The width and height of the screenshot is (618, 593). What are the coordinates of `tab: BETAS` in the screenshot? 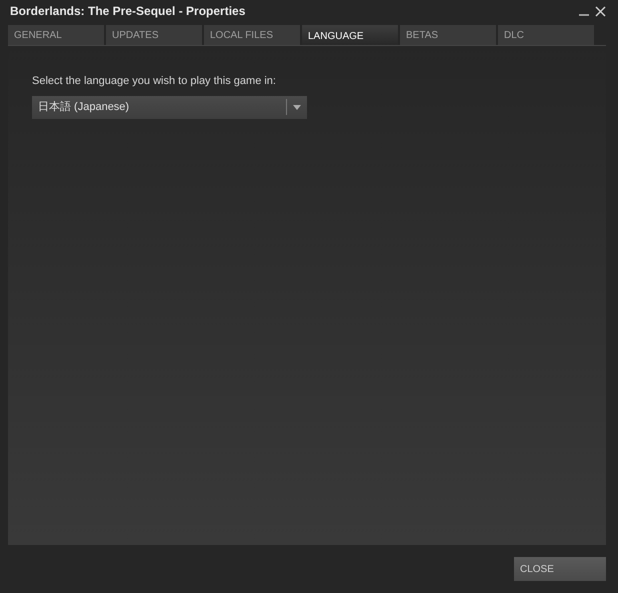 It's located at (448, 35).